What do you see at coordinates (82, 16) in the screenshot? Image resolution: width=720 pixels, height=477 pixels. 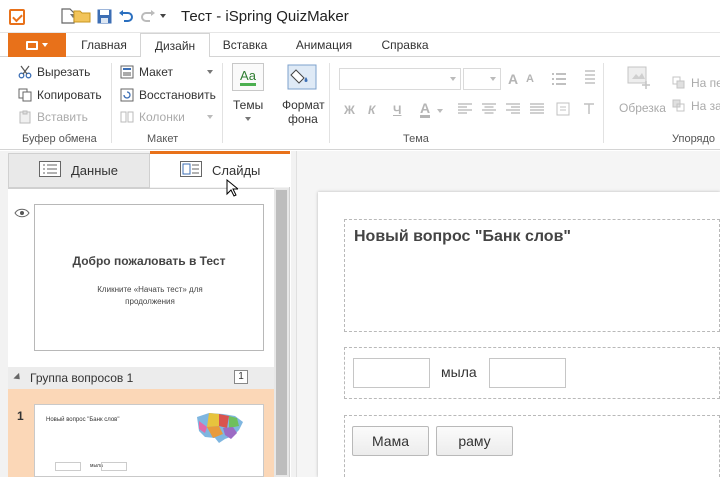 I see `open-folder-icon` at bounding box center [82, 16].